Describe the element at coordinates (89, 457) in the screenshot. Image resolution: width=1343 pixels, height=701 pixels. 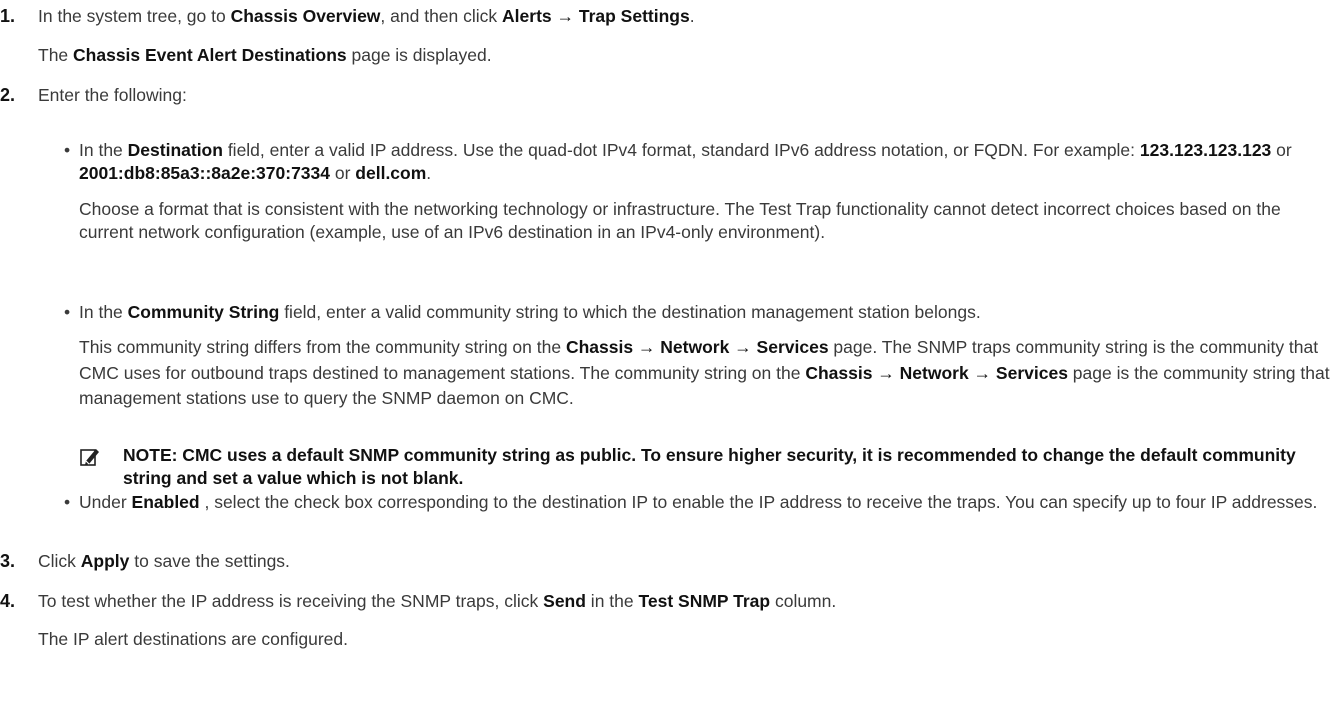
I see `pencil-note-icon` at that location.